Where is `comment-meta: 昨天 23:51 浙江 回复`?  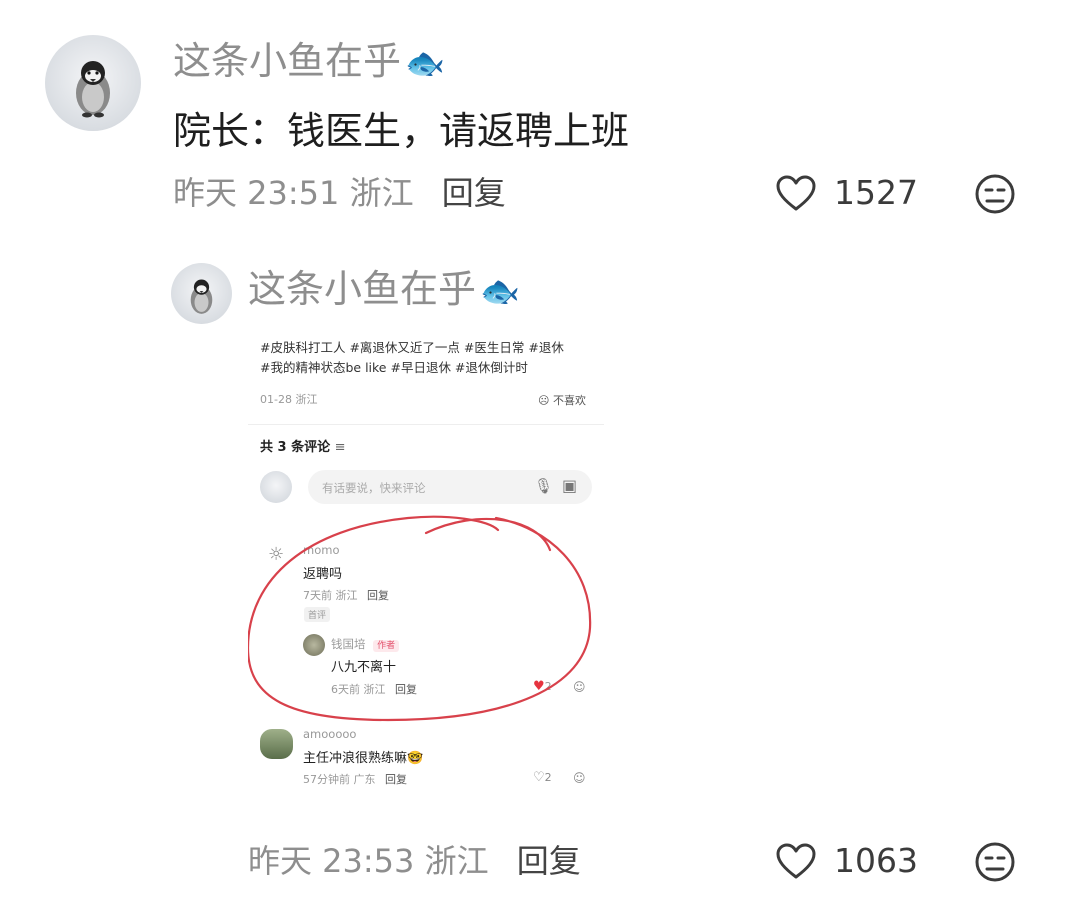 comment-meta: 昨天 23:51 浙江 回复 is located at coordinates (339, 193).